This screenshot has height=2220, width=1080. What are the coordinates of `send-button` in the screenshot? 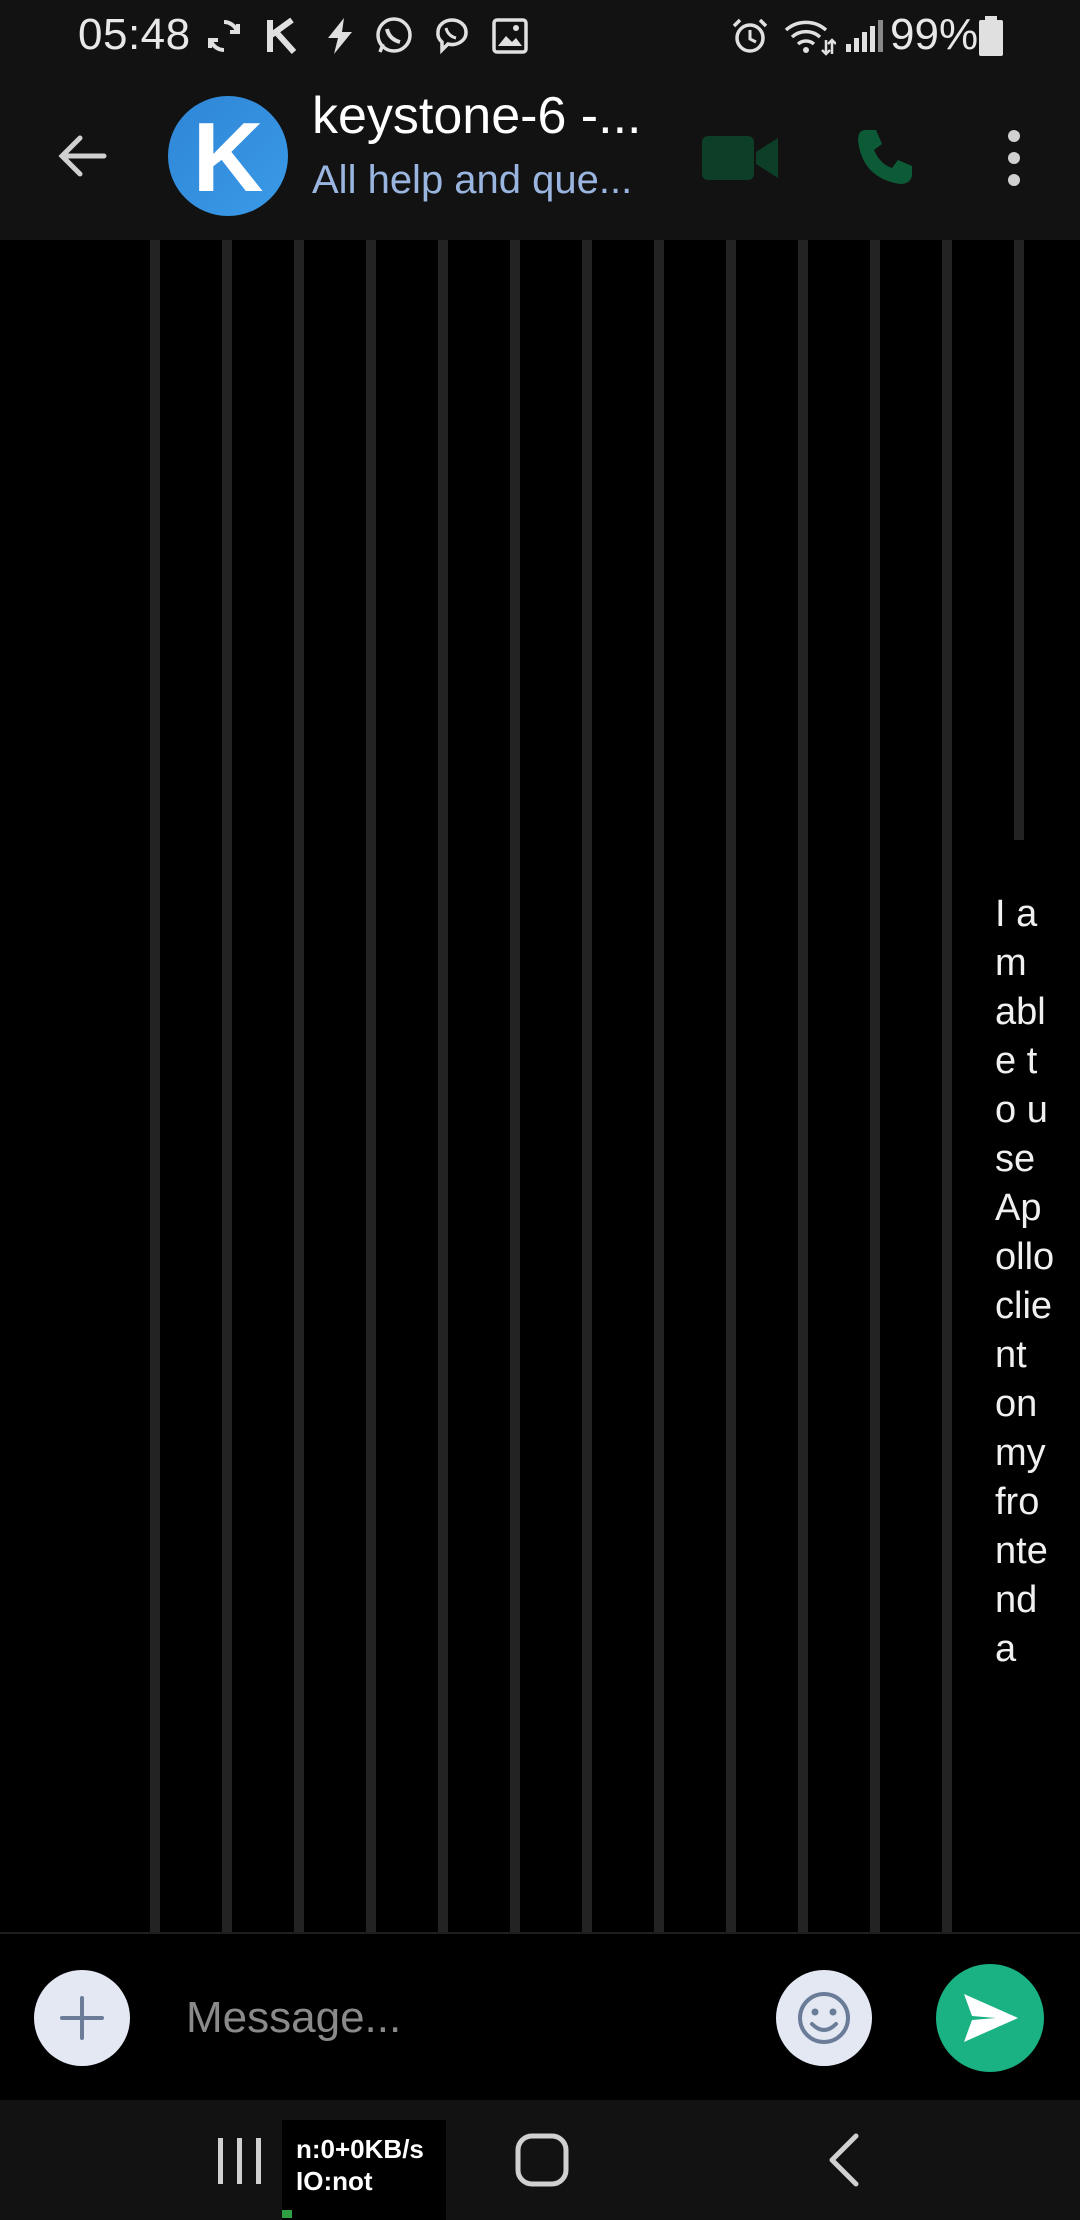 It's located at (990, 2018).